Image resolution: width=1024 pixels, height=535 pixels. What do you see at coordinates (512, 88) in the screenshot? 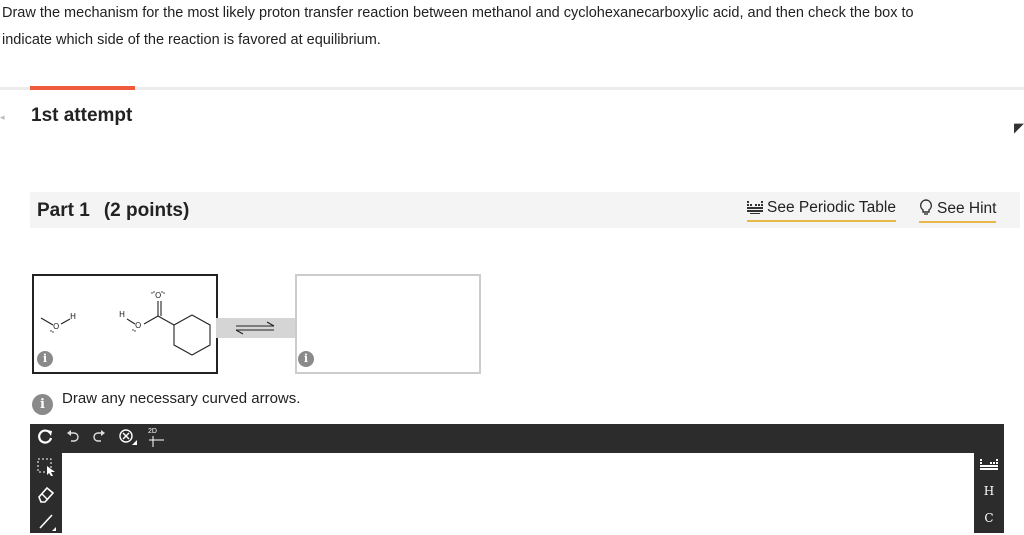
I see `section-divider` at bounding box center [512, 88].